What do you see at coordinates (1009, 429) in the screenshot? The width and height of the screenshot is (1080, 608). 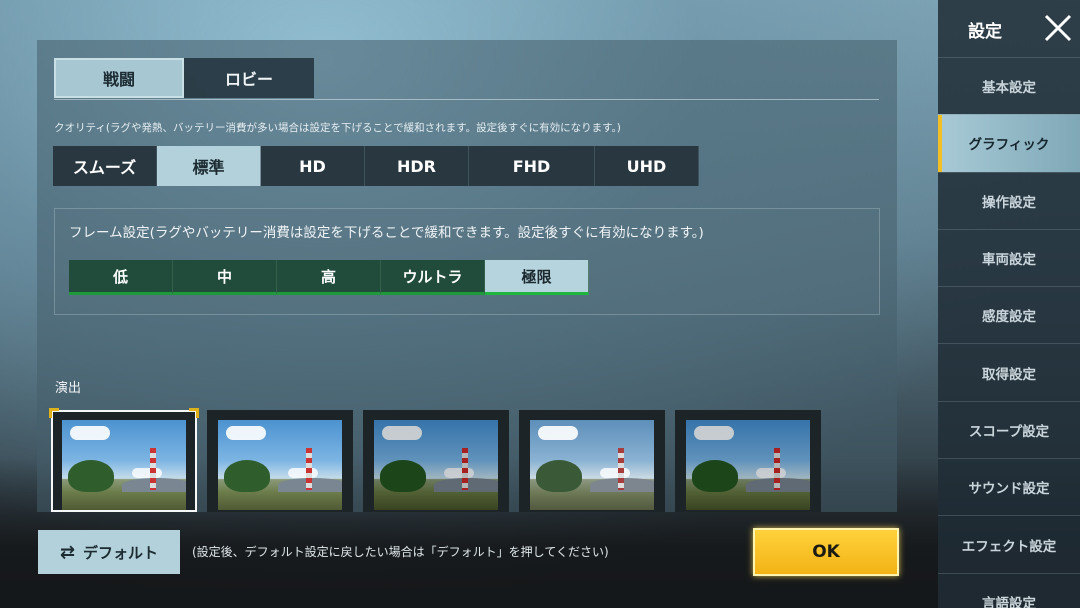 I see `sidebar-item-scope: スコープ設定` at bounding box center [1009, 429].